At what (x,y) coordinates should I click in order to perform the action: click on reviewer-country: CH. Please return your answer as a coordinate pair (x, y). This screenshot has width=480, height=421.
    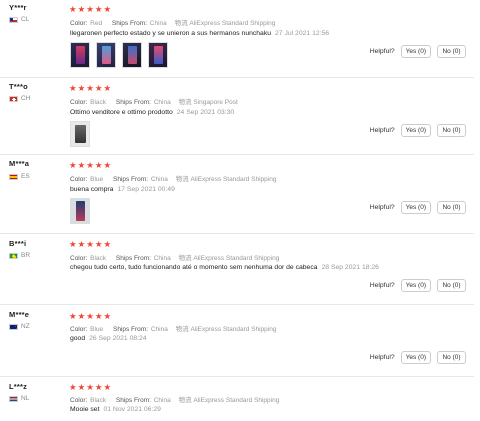
    Looking at the image, I should click on (19, 98).